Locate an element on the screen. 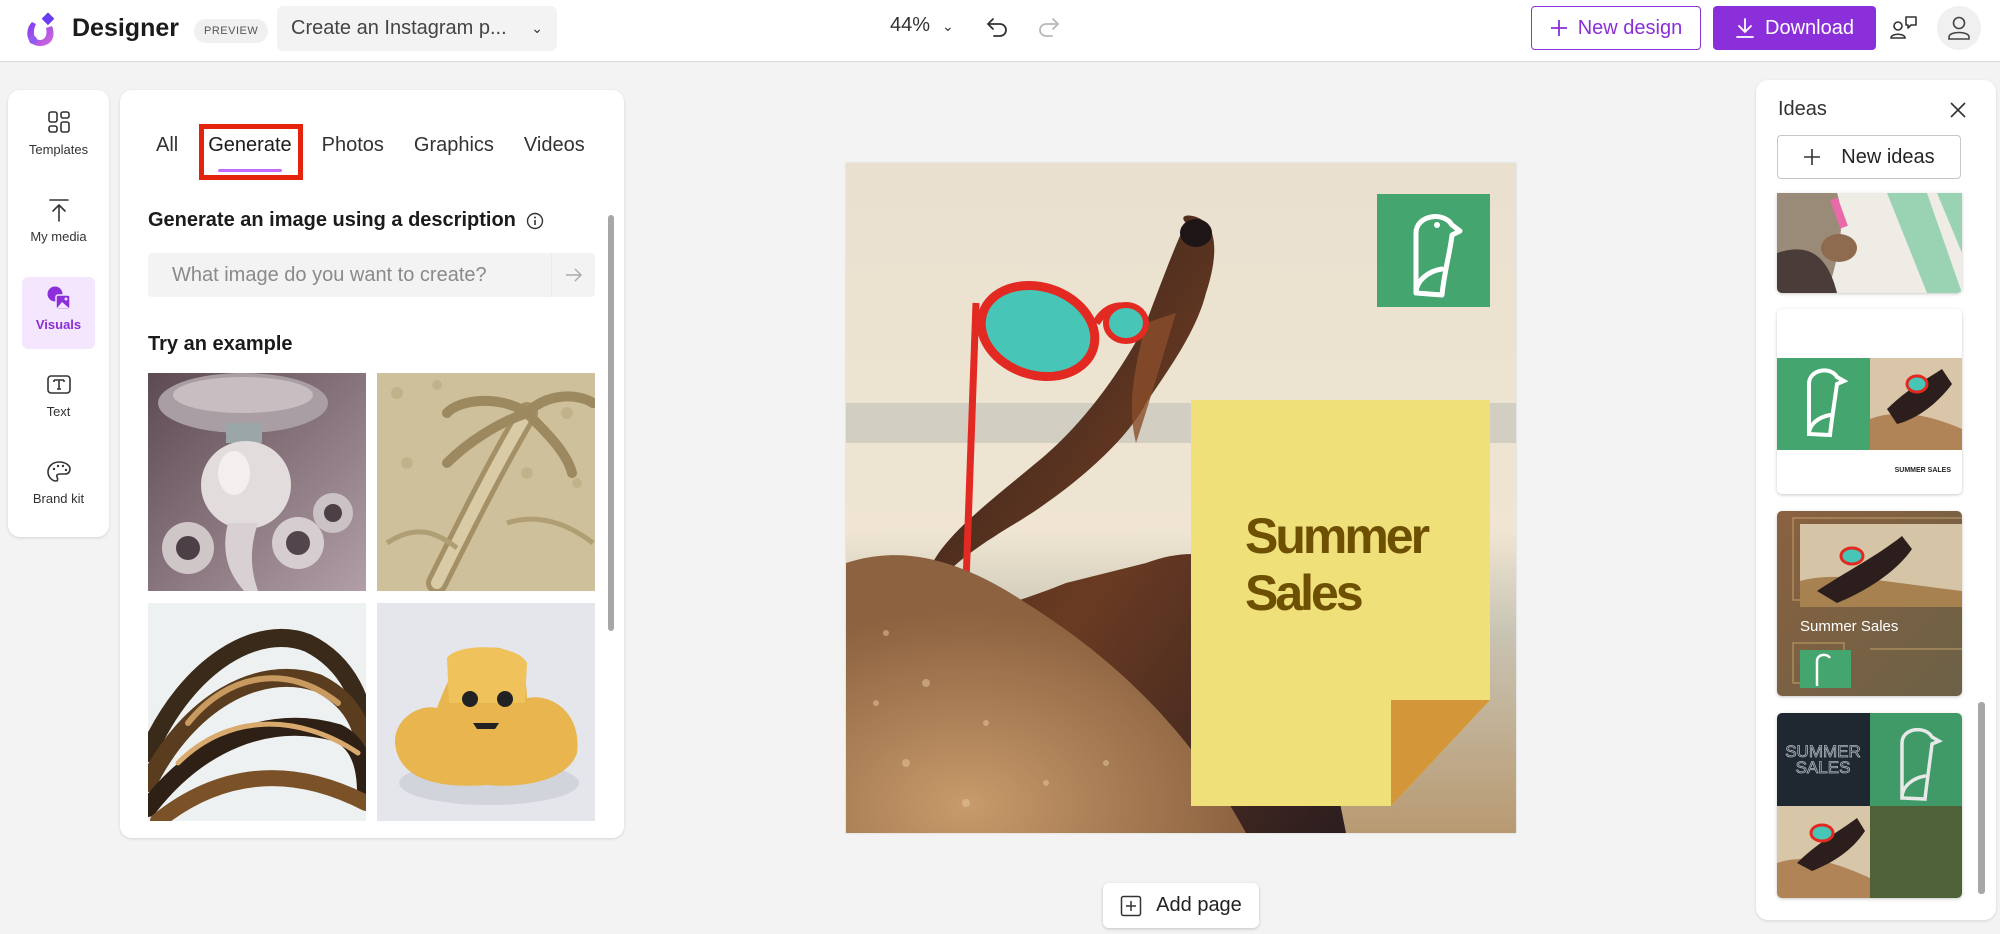 Image resolution: width=2000 pixels, height=934 pixels. rail-item-text: Text is located at coordinates (58, 400).